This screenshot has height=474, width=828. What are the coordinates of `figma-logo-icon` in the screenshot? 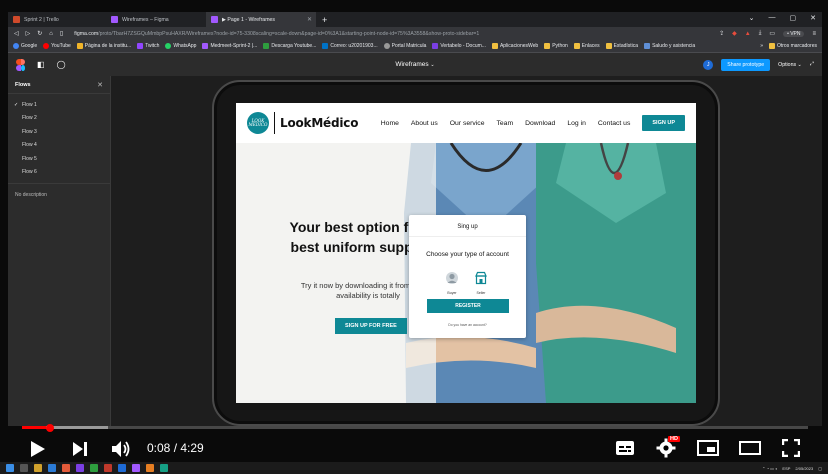 It's located at (20, 64).